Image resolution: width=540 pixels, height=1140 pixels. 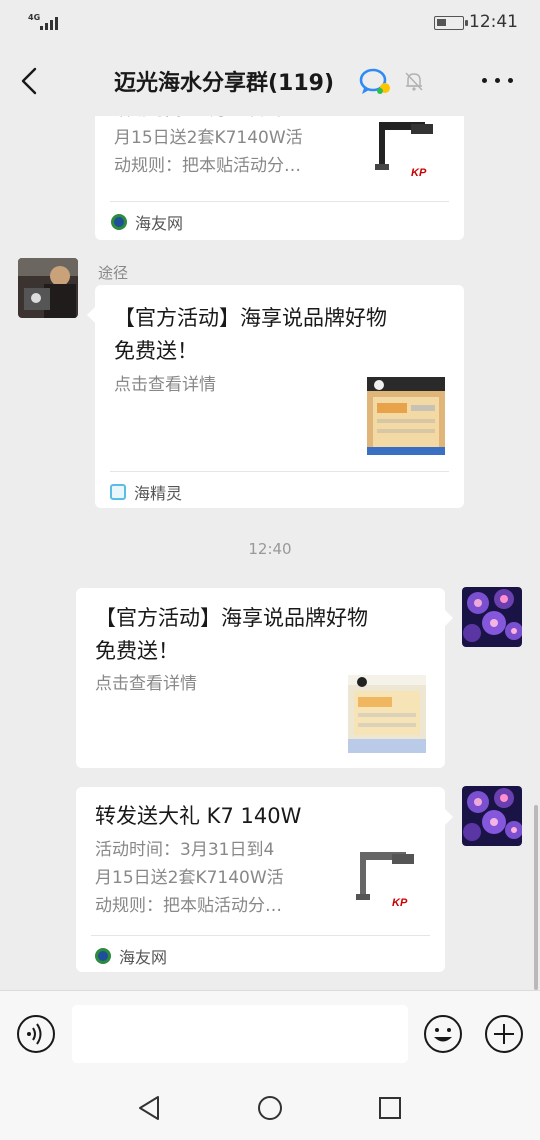 What do you see at coordinates (118, 492) in the screenshot?
I see `haijingling-icon` at bounding box center [118, 492].